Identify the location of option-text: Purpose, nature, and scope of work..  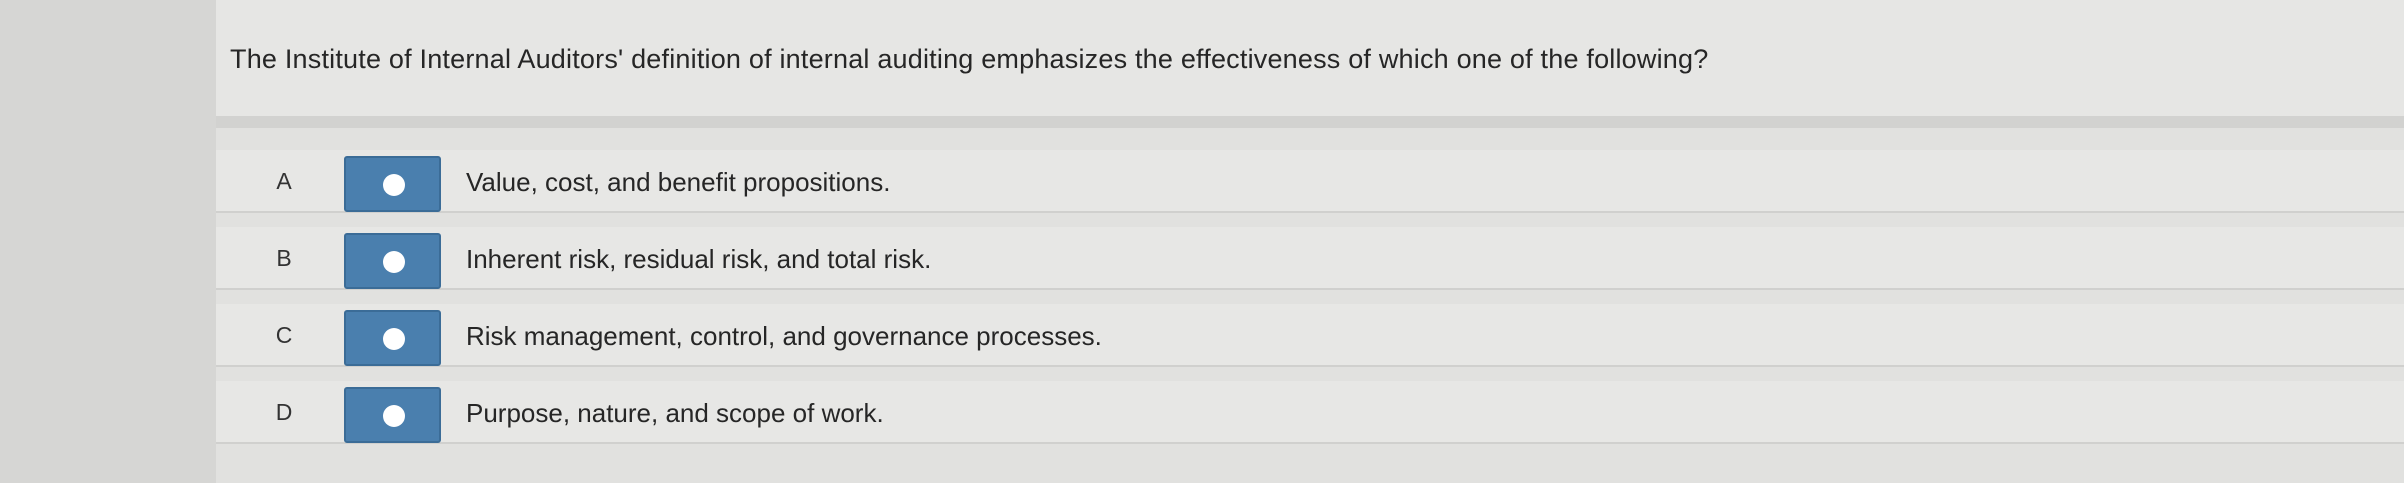
(675, 413).